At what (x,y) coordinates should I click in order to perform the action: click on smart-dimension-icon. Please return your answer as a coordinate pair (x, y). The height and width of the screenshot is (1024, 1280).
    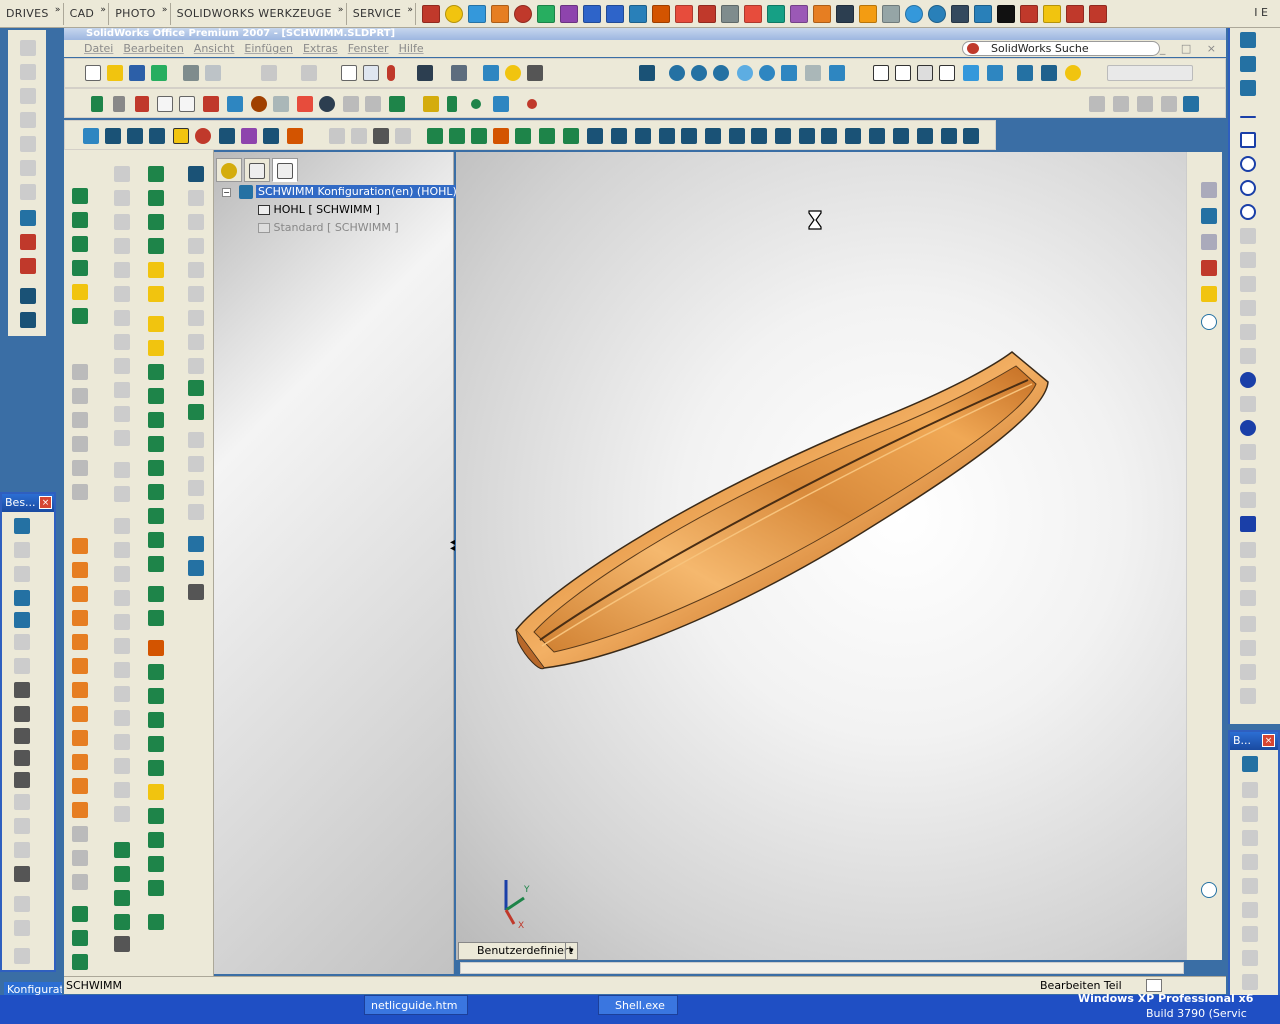
    Looking at the image, I should click on (28, 242).